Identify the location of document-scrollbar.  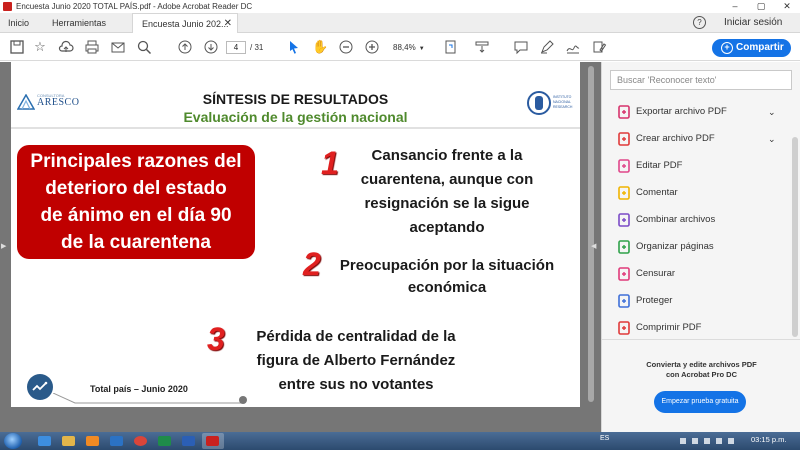
(591, 234).